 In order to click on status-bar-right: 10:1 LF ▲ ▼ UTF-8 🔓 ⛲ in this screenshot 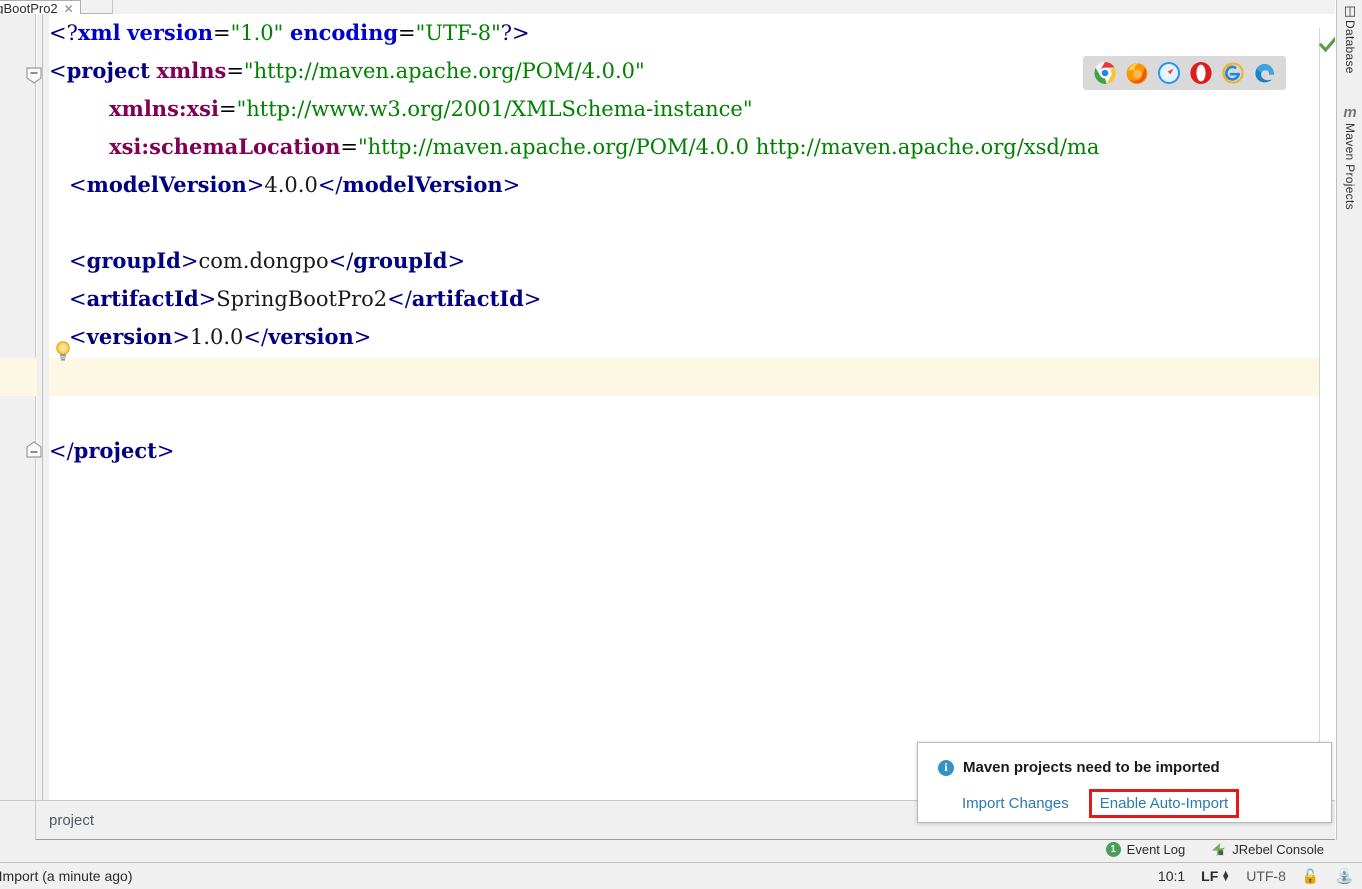, I will do `click(1256, 876)`.